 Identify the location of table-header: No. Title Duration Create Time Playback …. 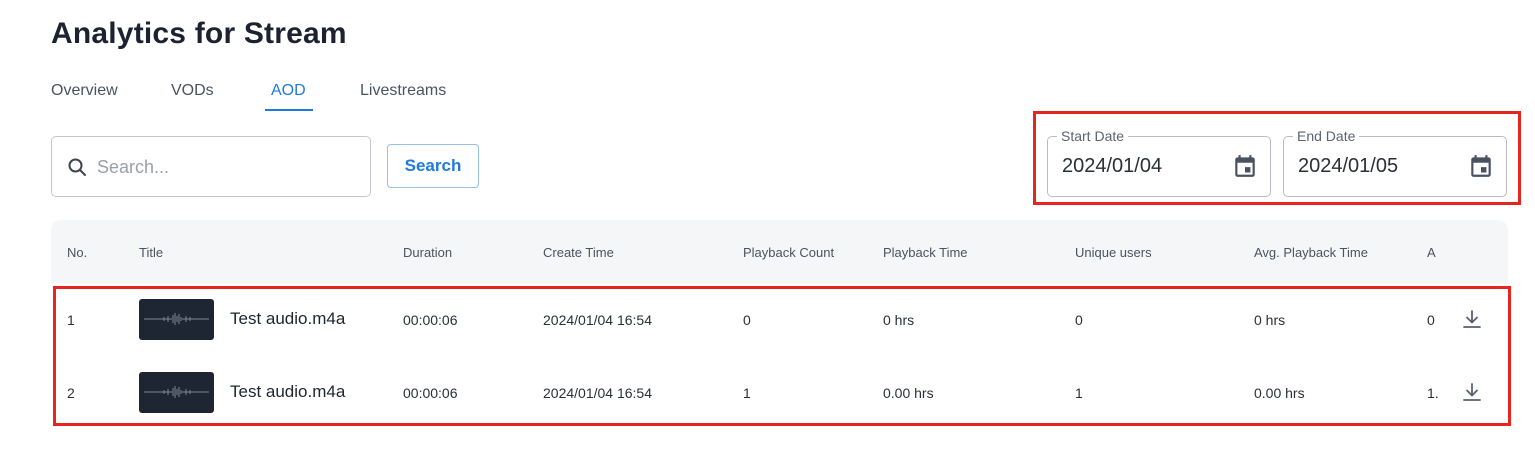
(779, 252).